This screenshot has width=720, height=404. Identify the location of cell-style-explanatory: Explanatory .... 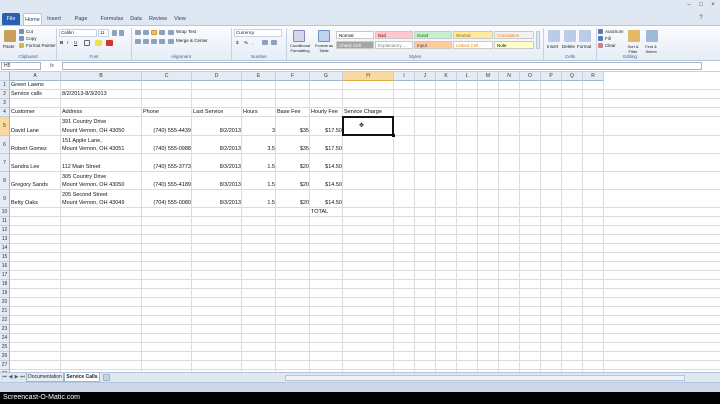
(394, 45).